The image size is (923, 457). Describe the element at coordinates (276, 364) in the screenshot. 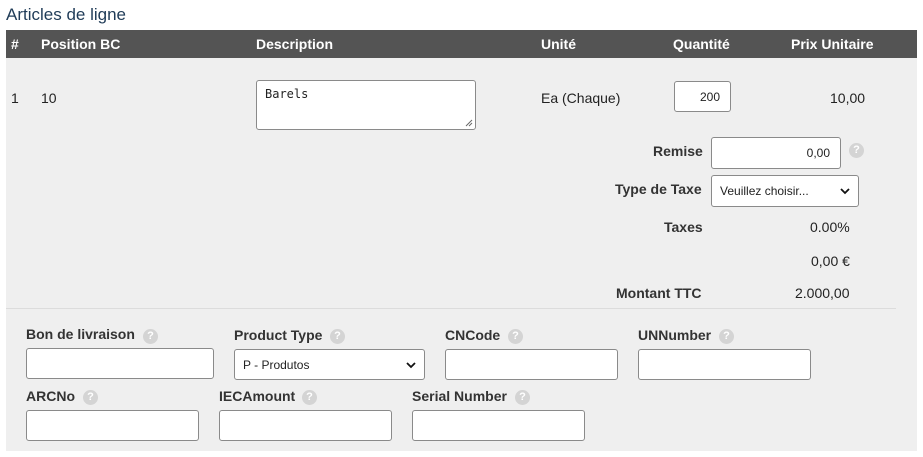

I see `product-type-value: P - Produtos` at that location.